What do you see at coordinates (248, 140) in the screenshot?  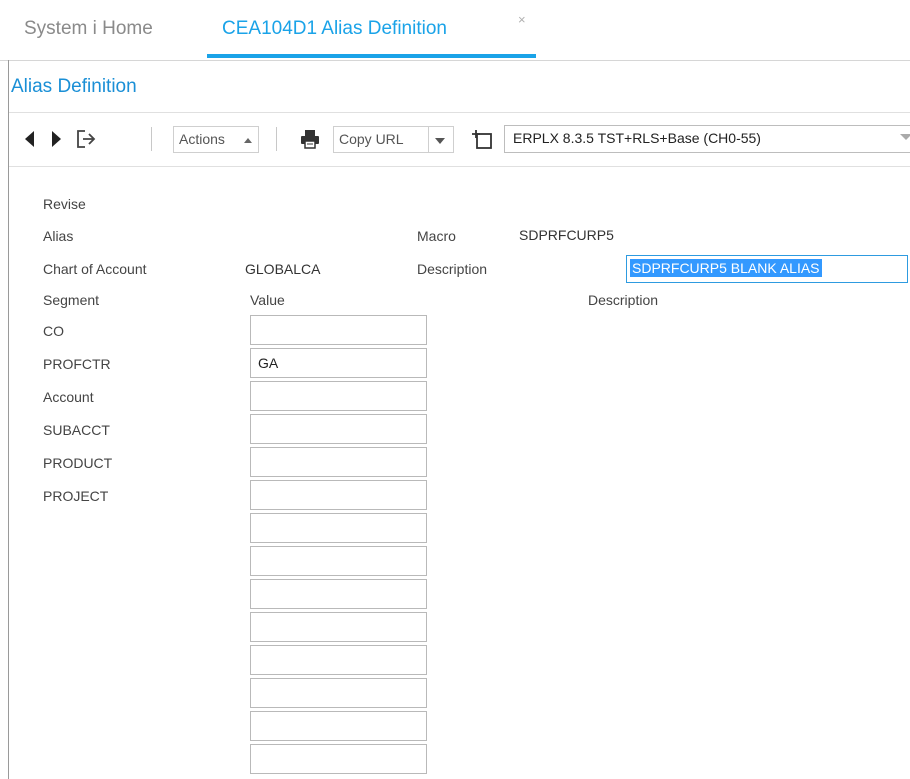 I see `triangle-up-icon` at bounding box center [248, 140].